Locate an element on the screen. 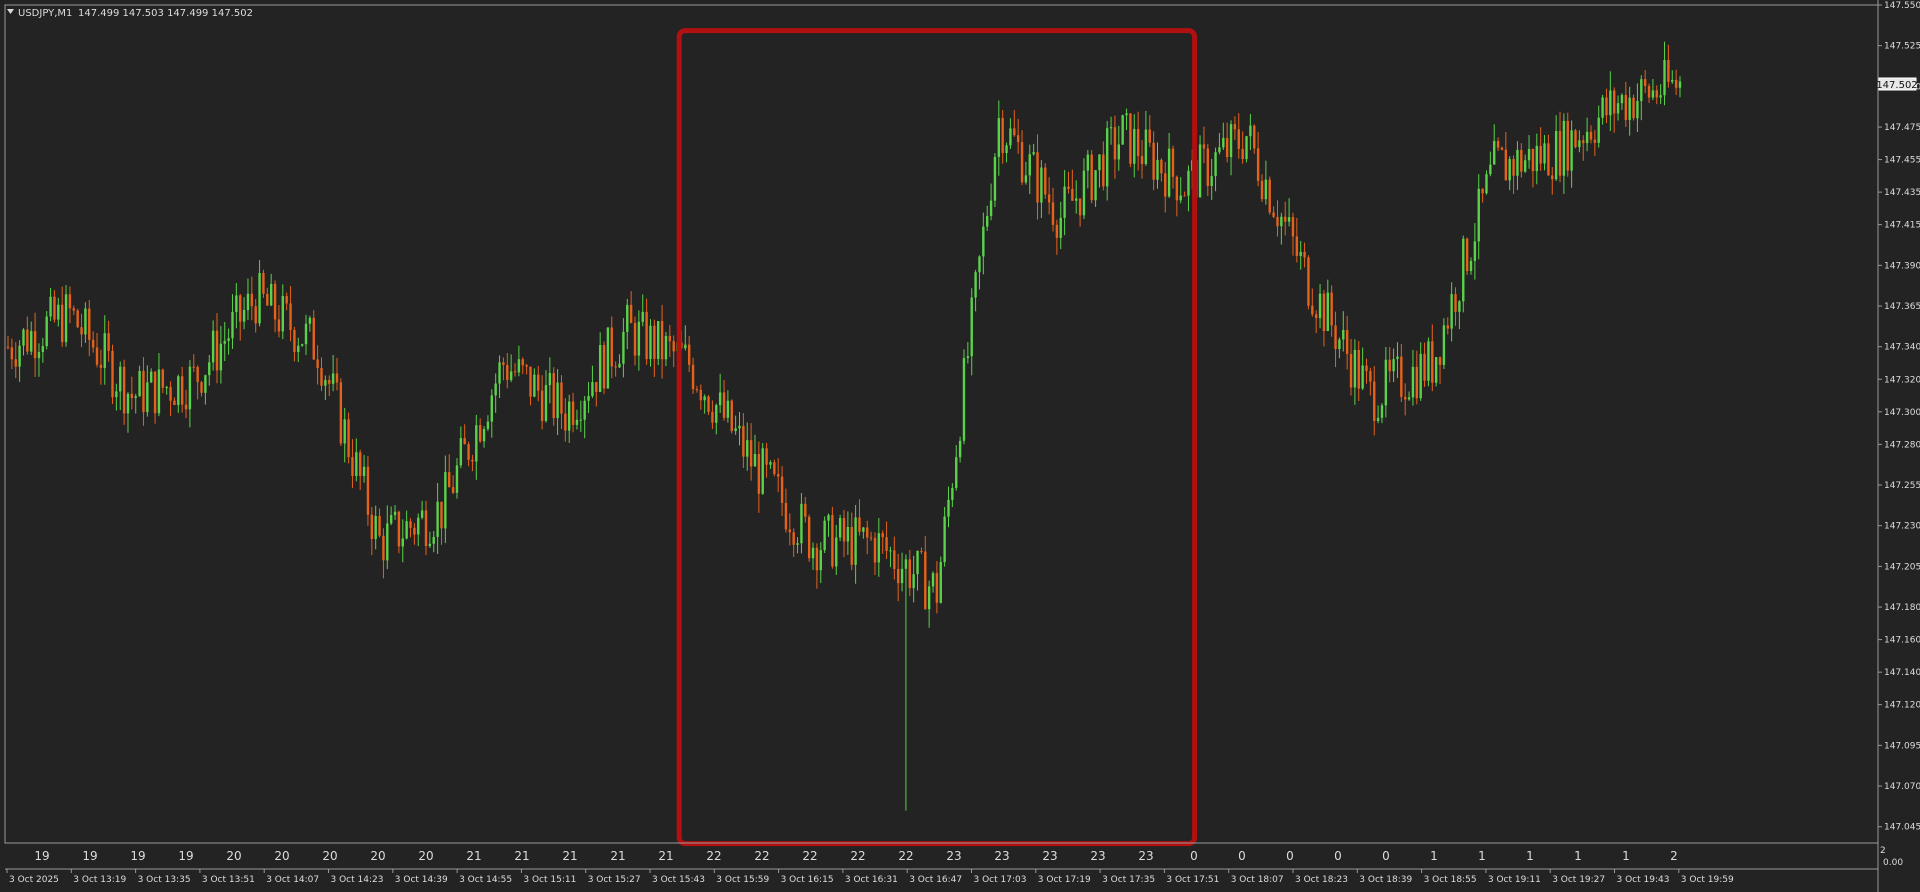  time-tick-label: 3 Oct 19:59 is located at coordinates (1707, 880).